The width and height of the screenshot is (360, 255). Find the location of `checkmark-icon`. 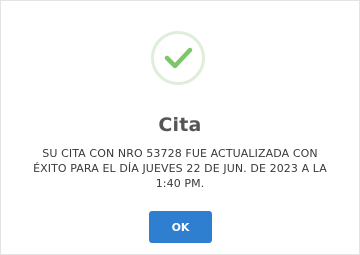

checkmark-icon is located at coordinates (178, 58).